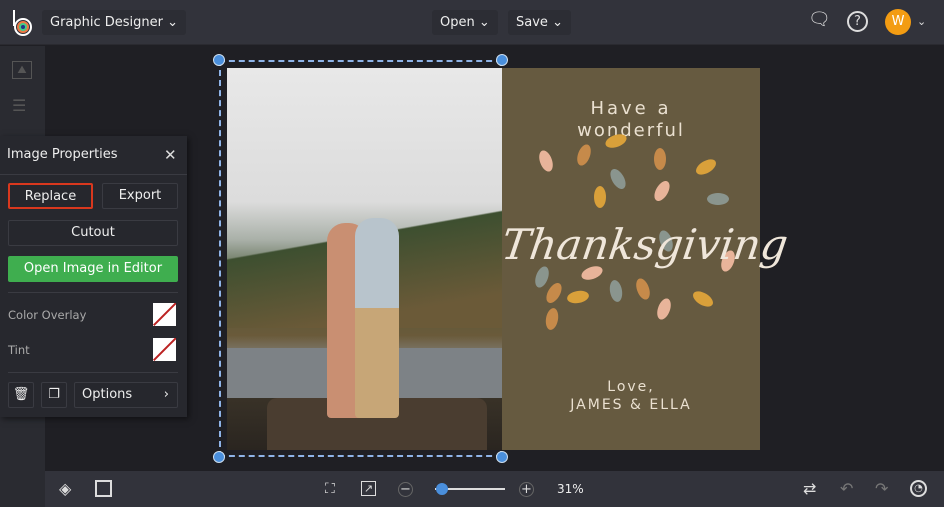  Describe the element at coordinates (47, 315) in the screenshot. I see `color-overlay-label: Color Overlay` at that location.